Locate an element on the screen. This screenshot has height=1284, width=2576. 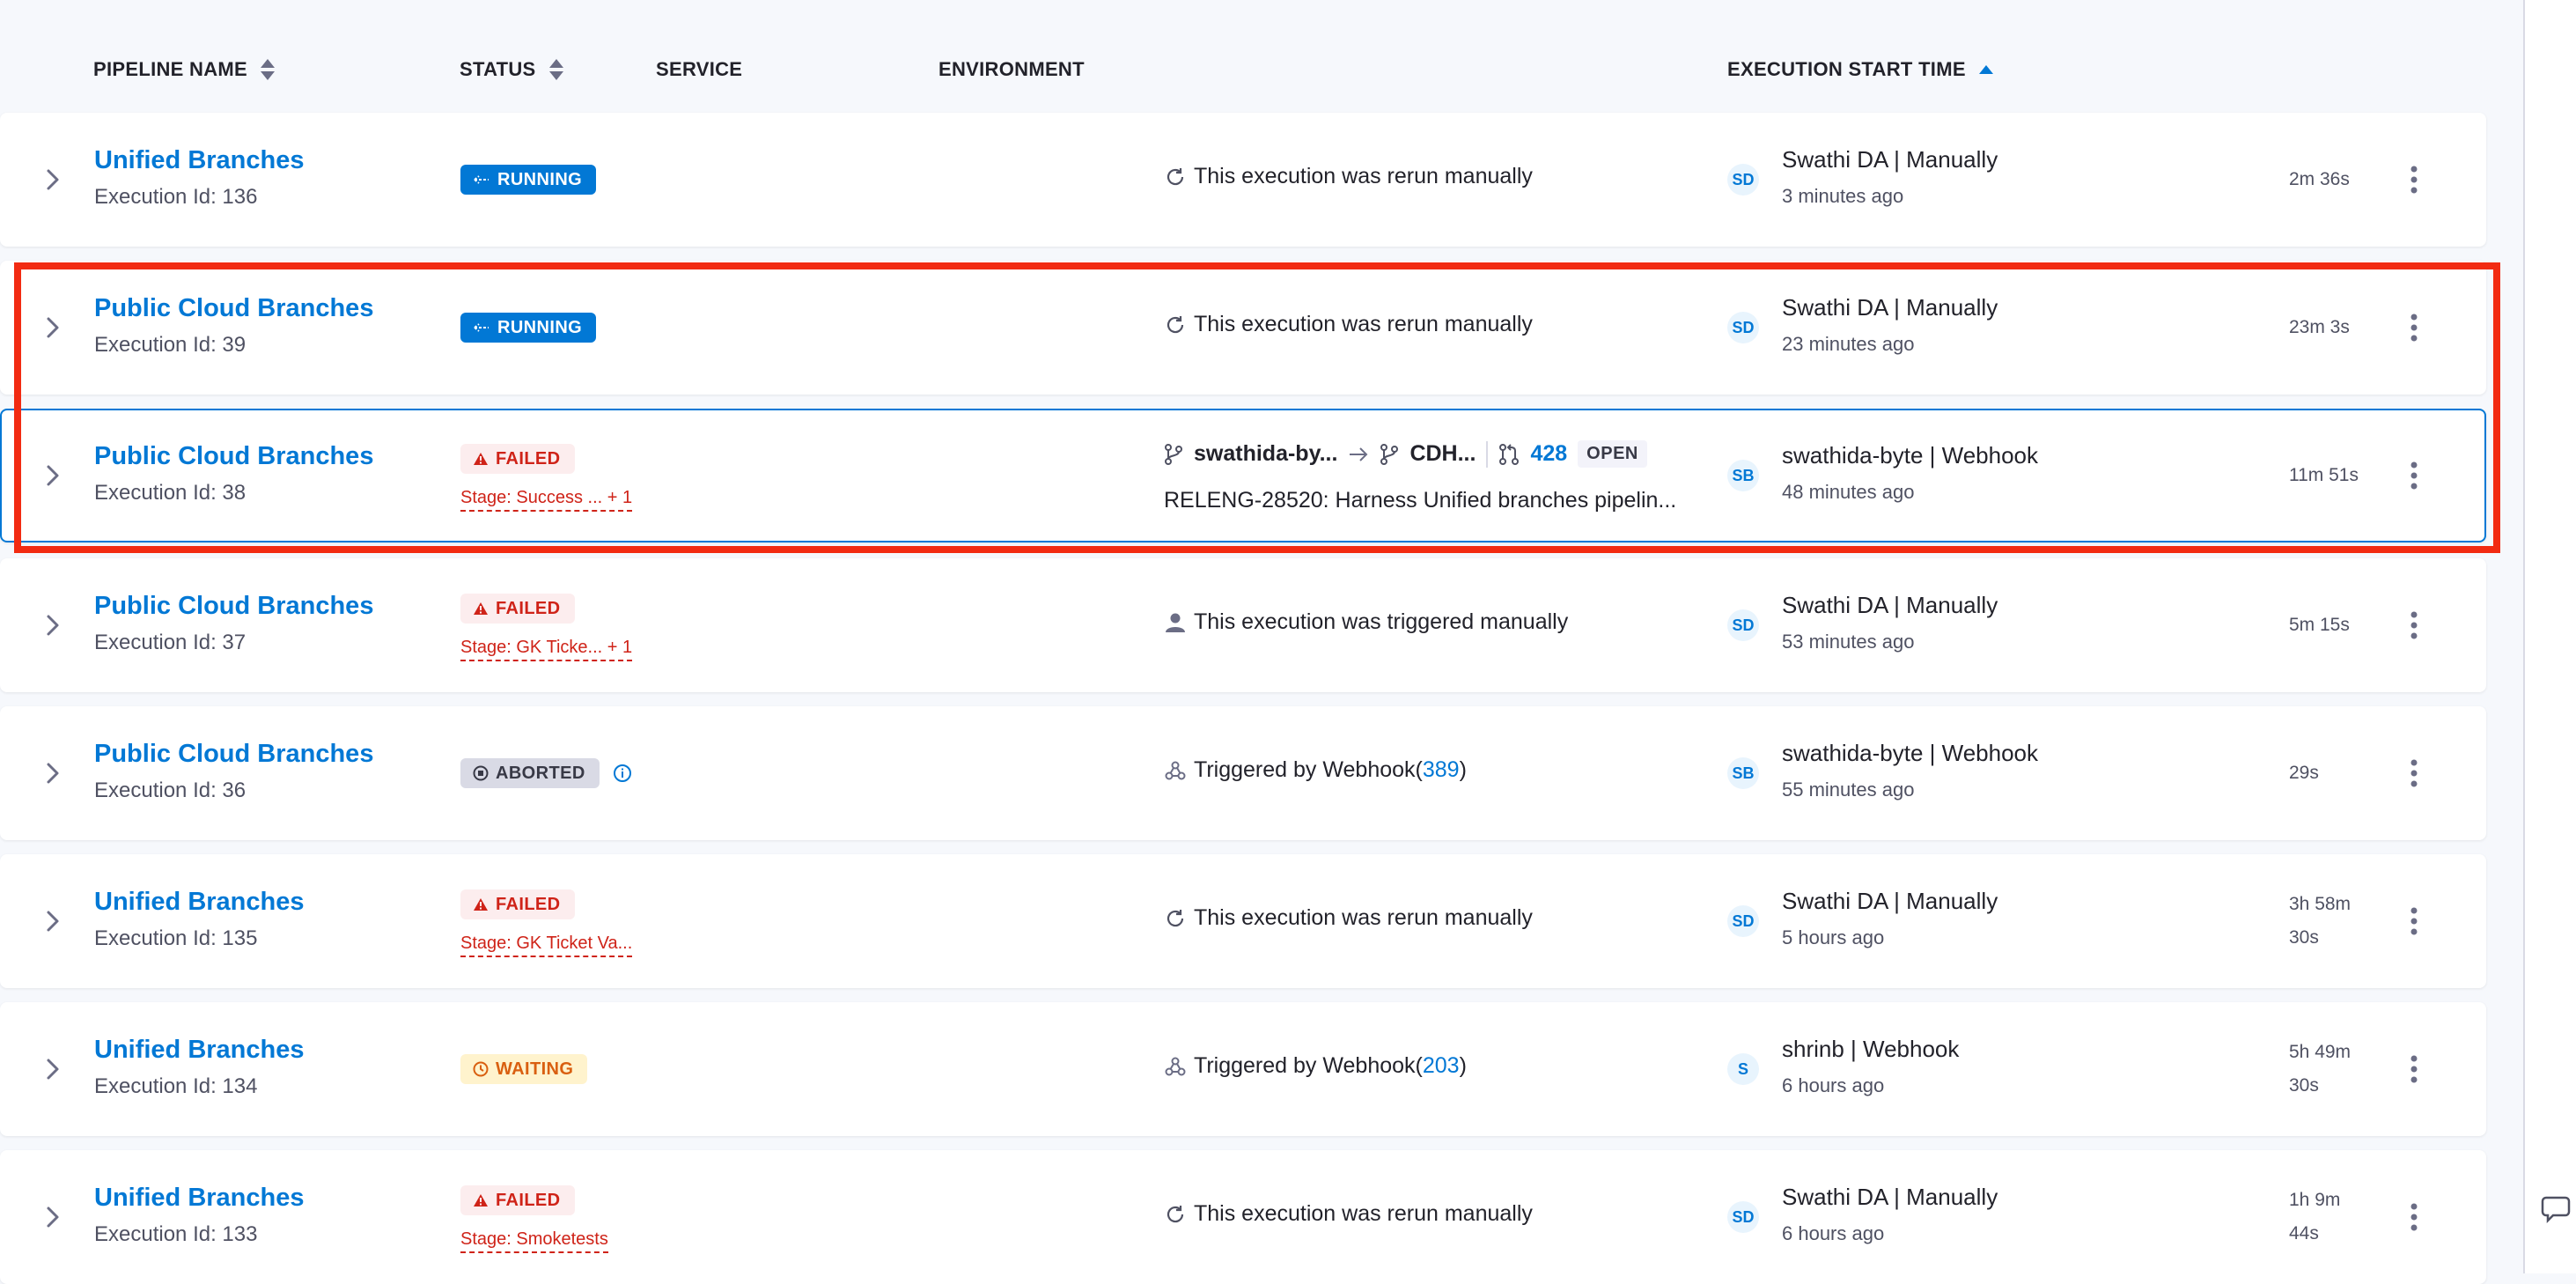
start-time-relative: 5 hours ago is located at coordinates (1834, 937).